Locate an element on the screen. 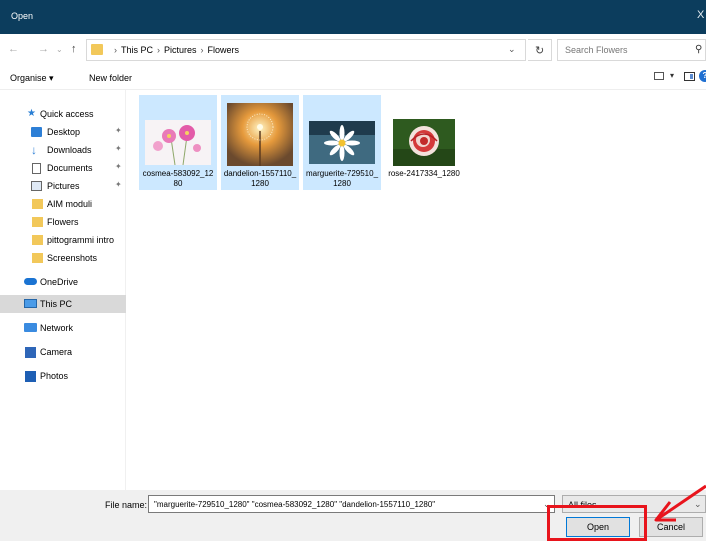 The width and height of the screenshot is (706, 541). file-tile-cosmea: cosmea-583092_1280 is located at coordinates (178, 142).